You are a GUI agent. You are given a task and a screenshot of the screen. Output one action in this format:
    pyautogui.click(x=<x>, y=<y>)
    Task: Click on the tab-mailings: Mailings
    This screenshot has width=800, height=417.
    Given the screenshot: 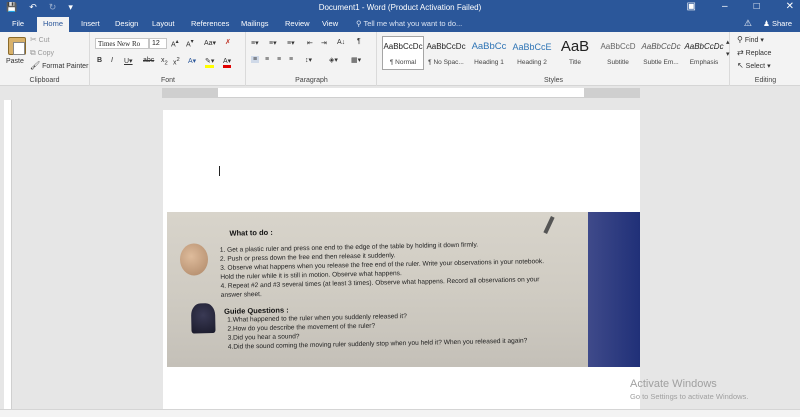 What is the action you would take?
    pyautogui.click(x=255, y=23)
    